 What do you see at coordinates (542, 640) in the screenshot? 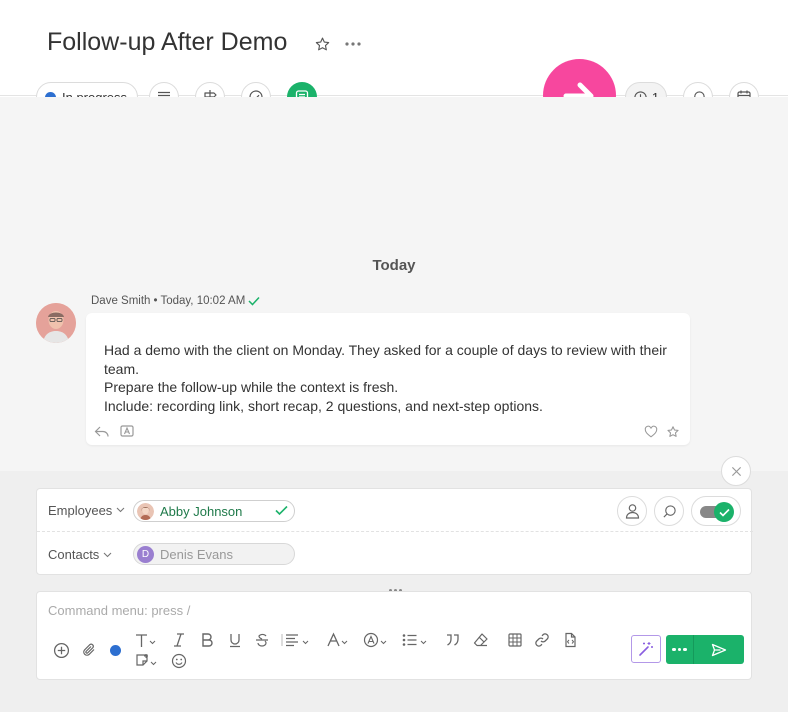
I see `link-icon` at bounding box center [542, 640].